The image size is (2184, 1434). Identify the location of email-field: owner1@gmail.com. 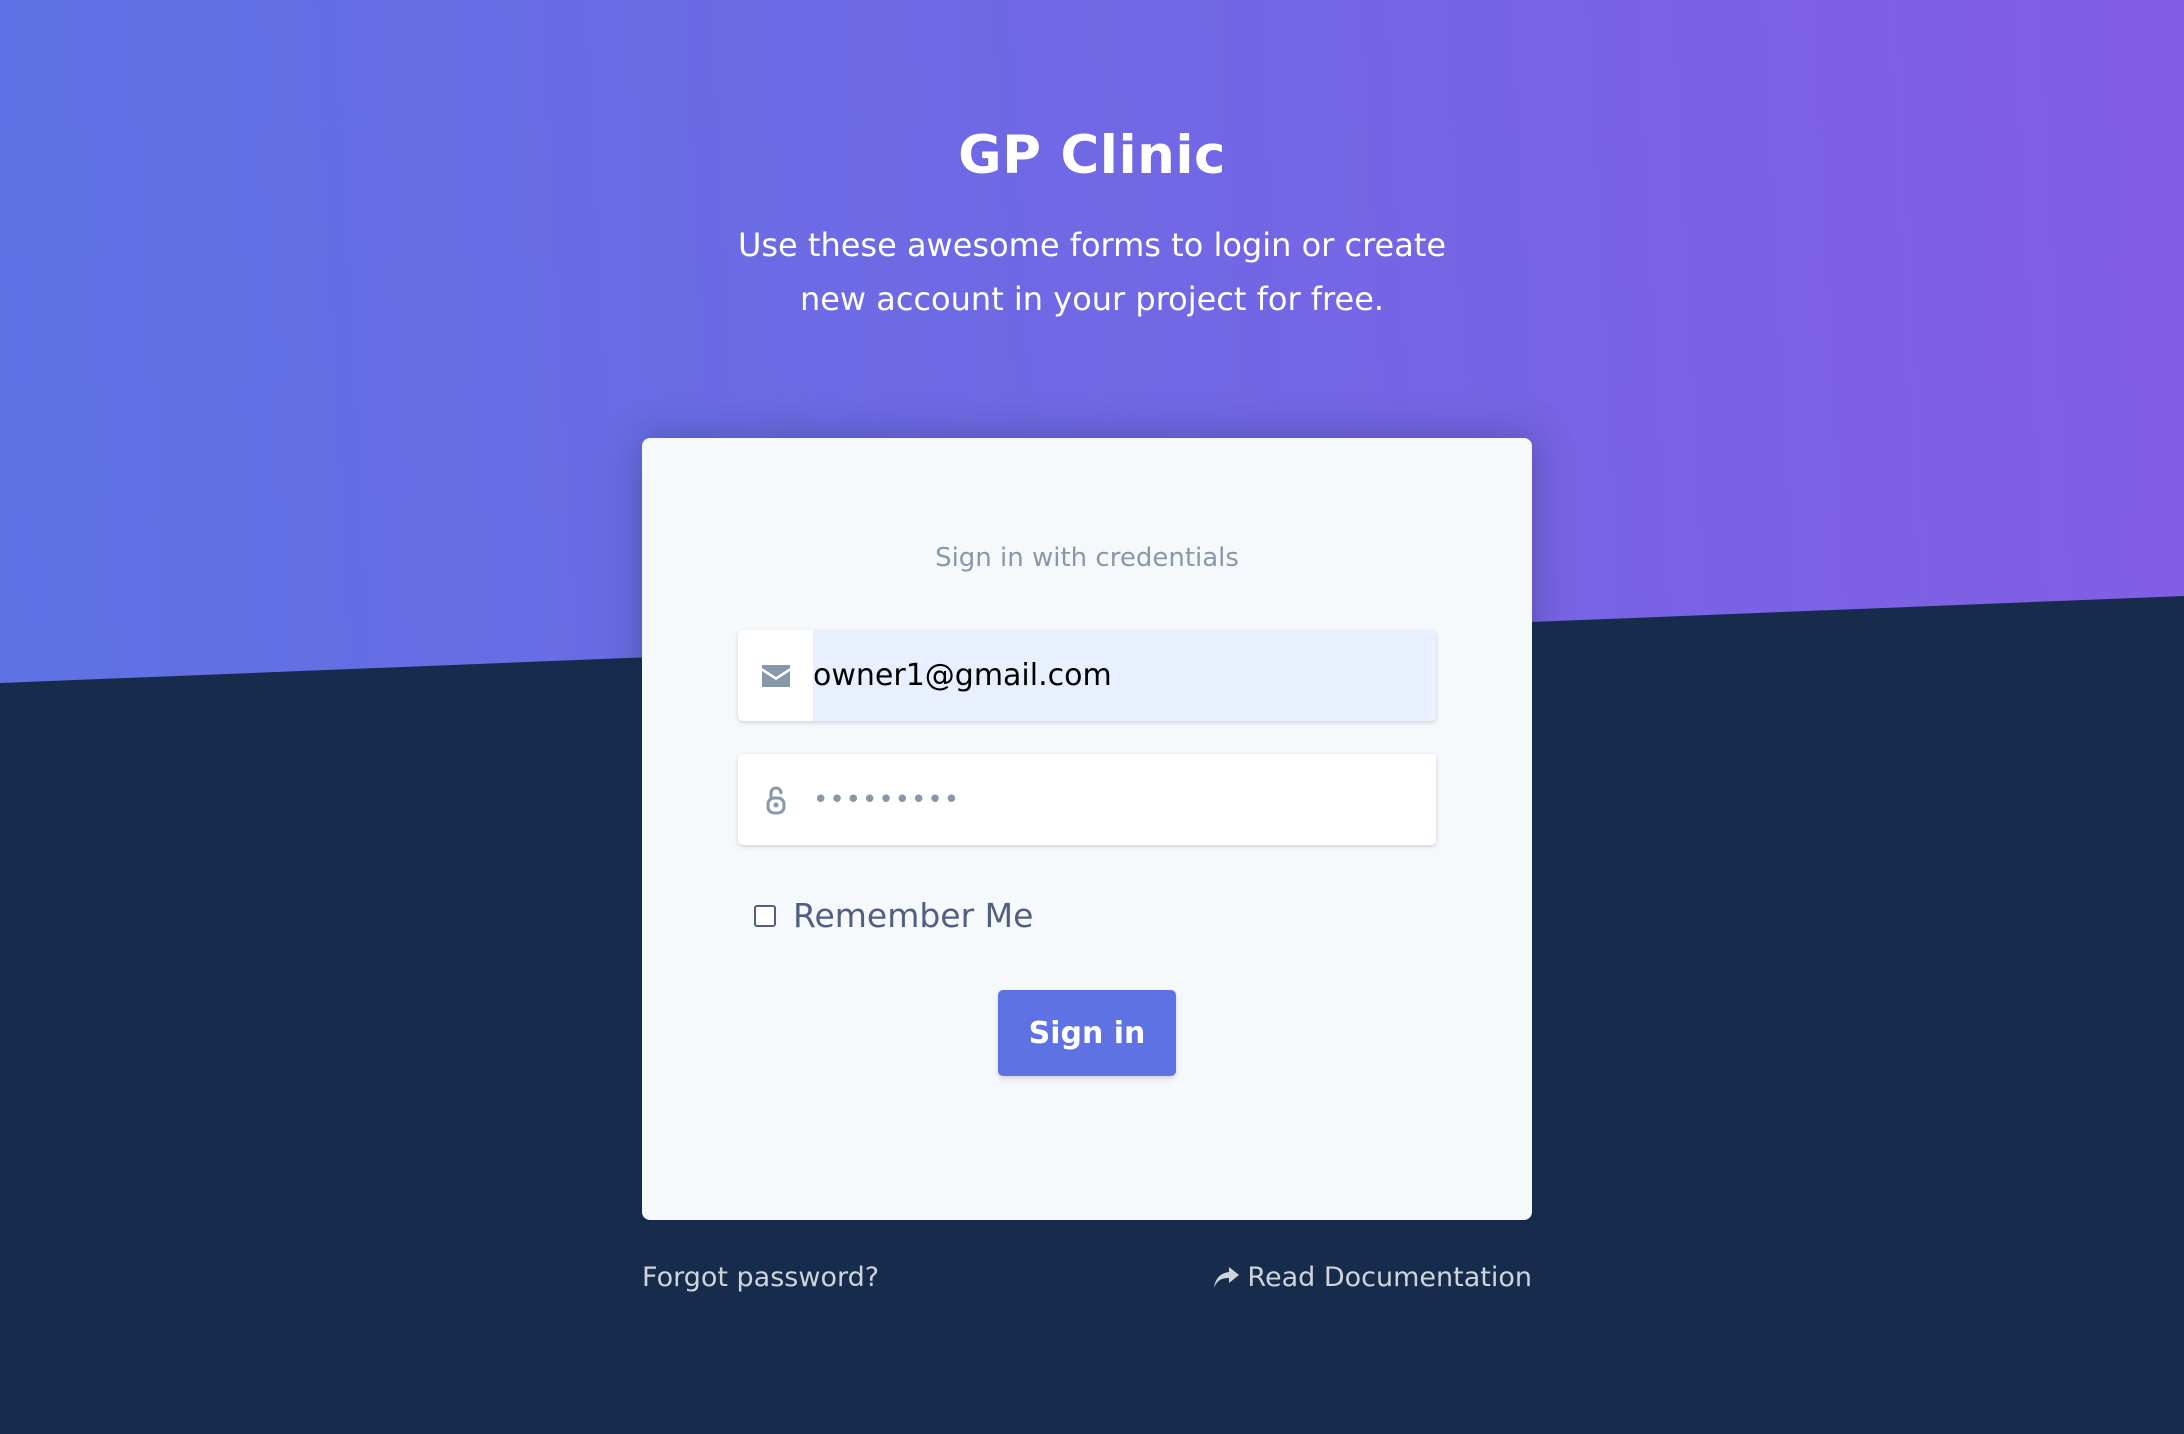
(1087, 675).